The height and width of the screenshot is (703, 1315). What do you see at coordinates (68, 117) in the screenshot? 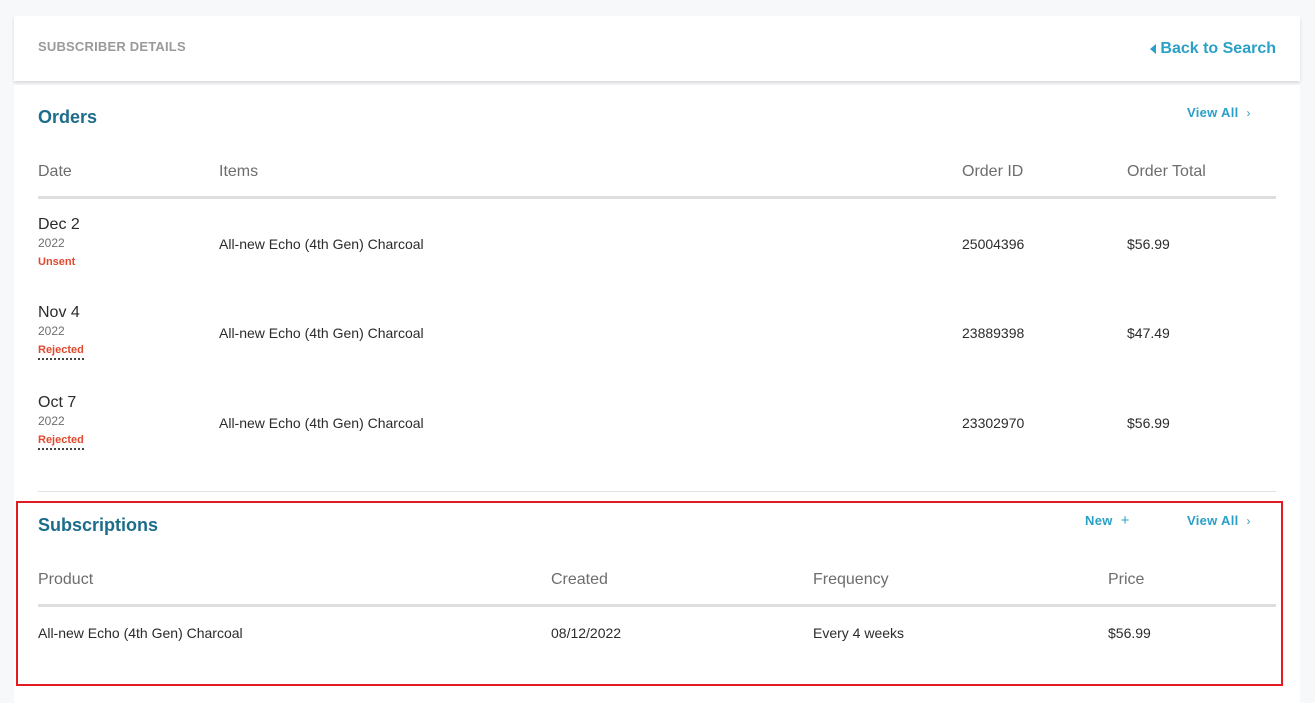
I see `orders-title: Orders` at bounding box center [68, 117].